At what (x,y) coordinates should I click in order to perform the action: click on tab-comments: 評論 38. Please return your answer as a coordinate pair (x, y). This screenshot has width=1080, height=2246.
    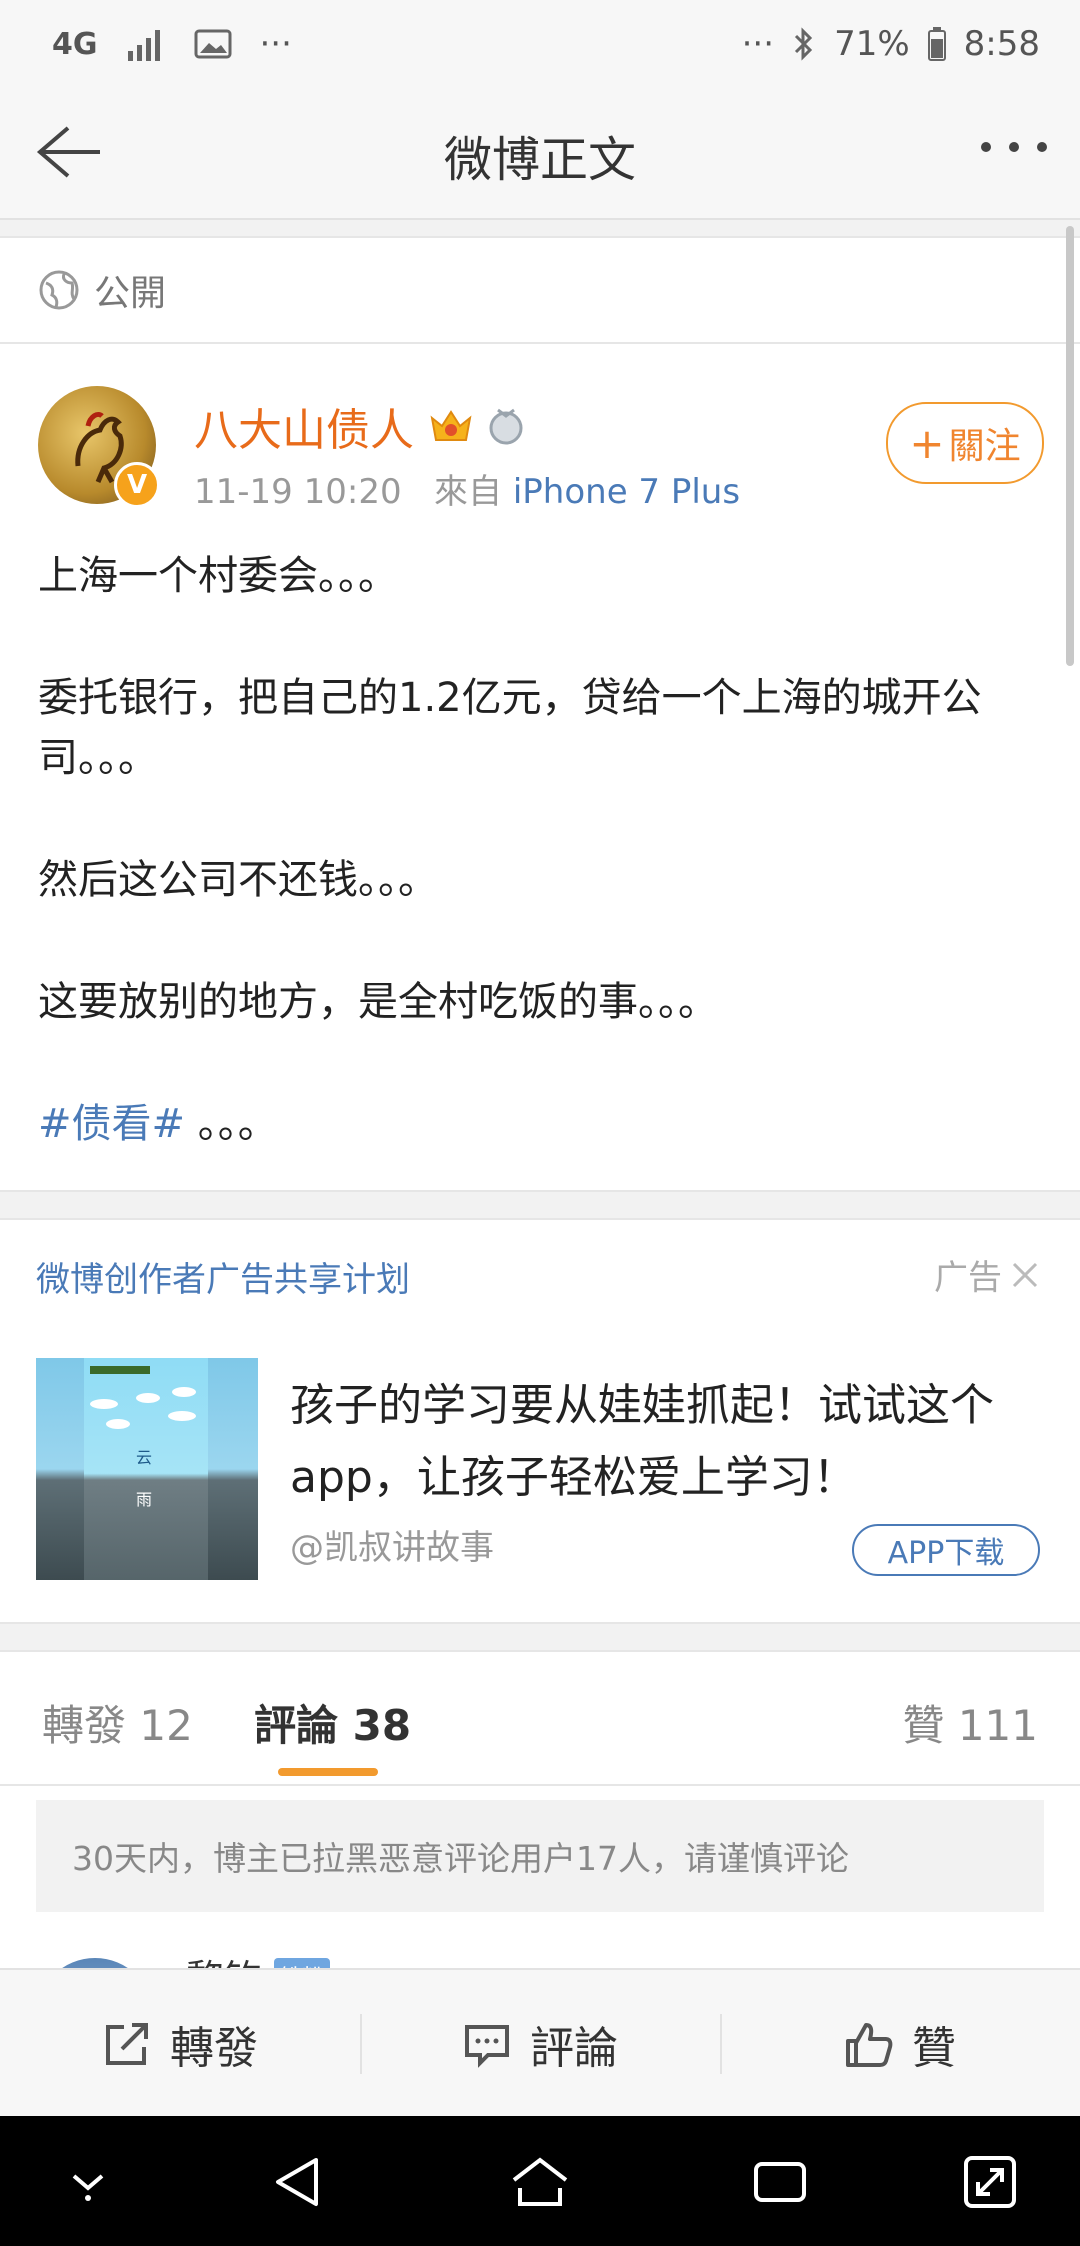
    Looking at the image, I should click on (332, 1722).